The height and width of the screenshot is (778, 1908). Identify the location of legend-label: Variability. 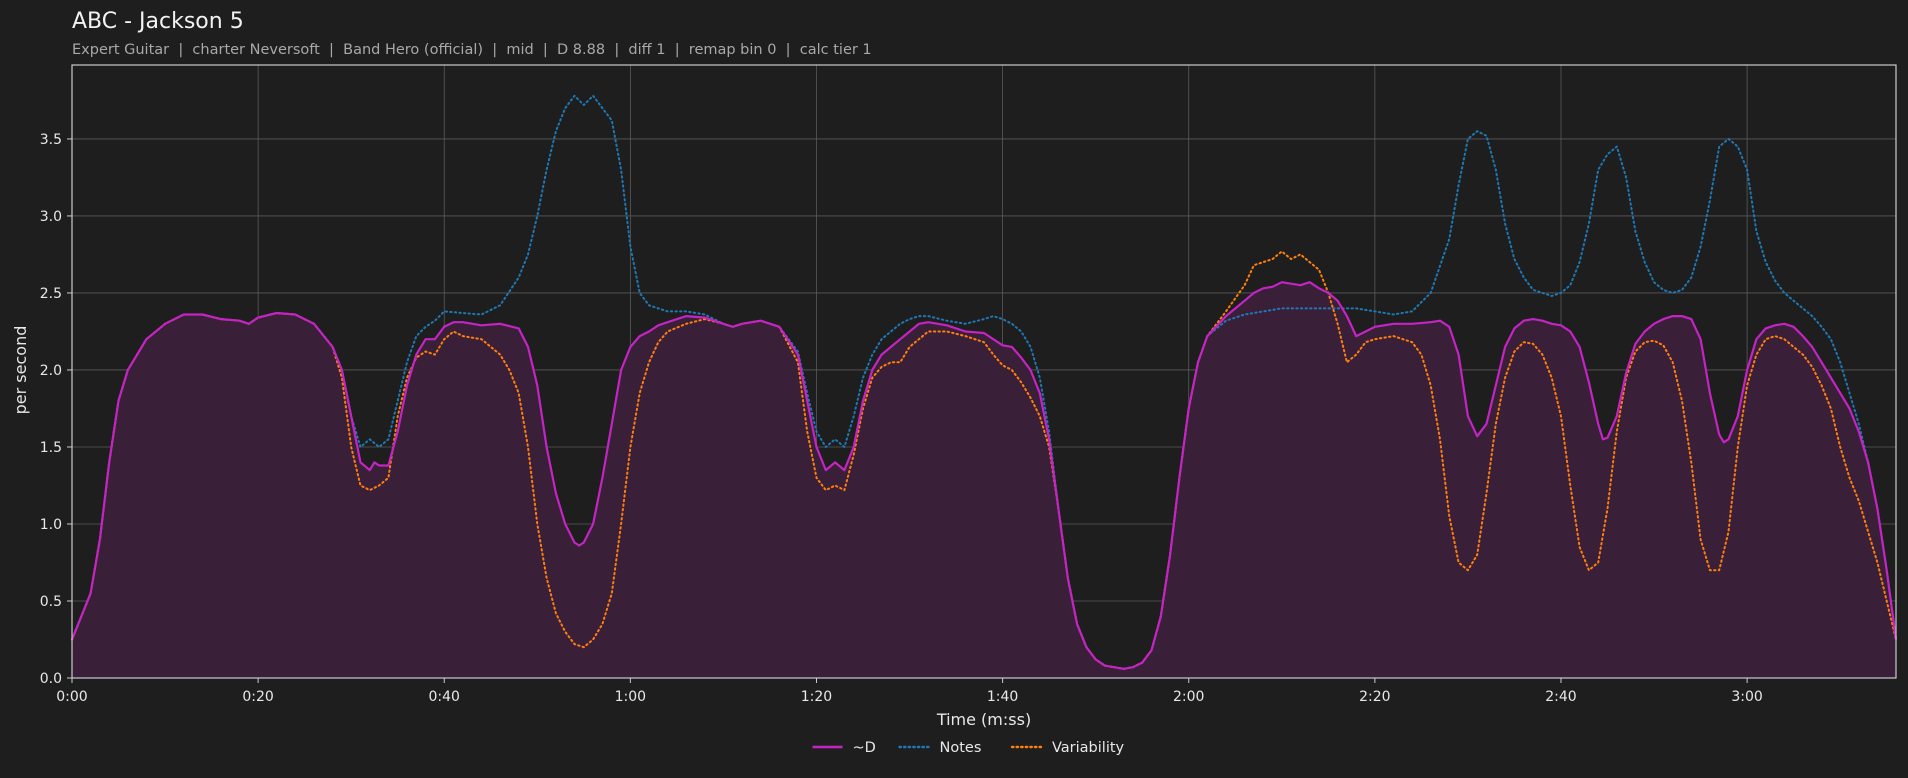
(1088, 748).